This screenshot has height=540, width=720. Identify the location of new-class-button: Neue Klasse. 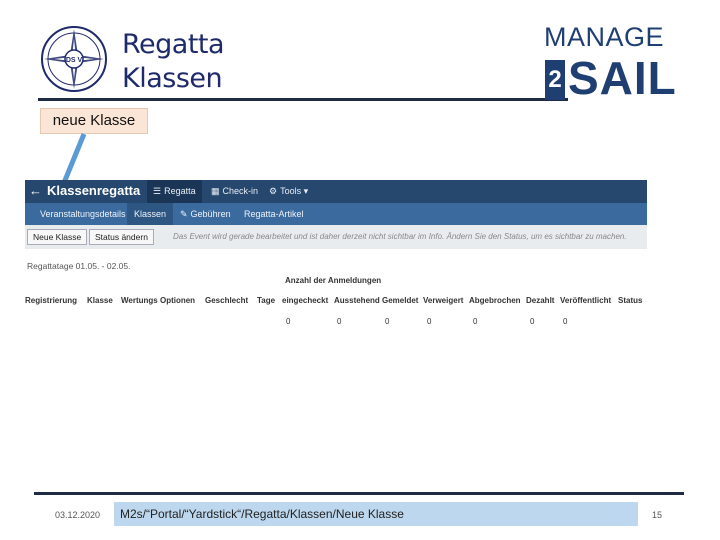
(57, 237).